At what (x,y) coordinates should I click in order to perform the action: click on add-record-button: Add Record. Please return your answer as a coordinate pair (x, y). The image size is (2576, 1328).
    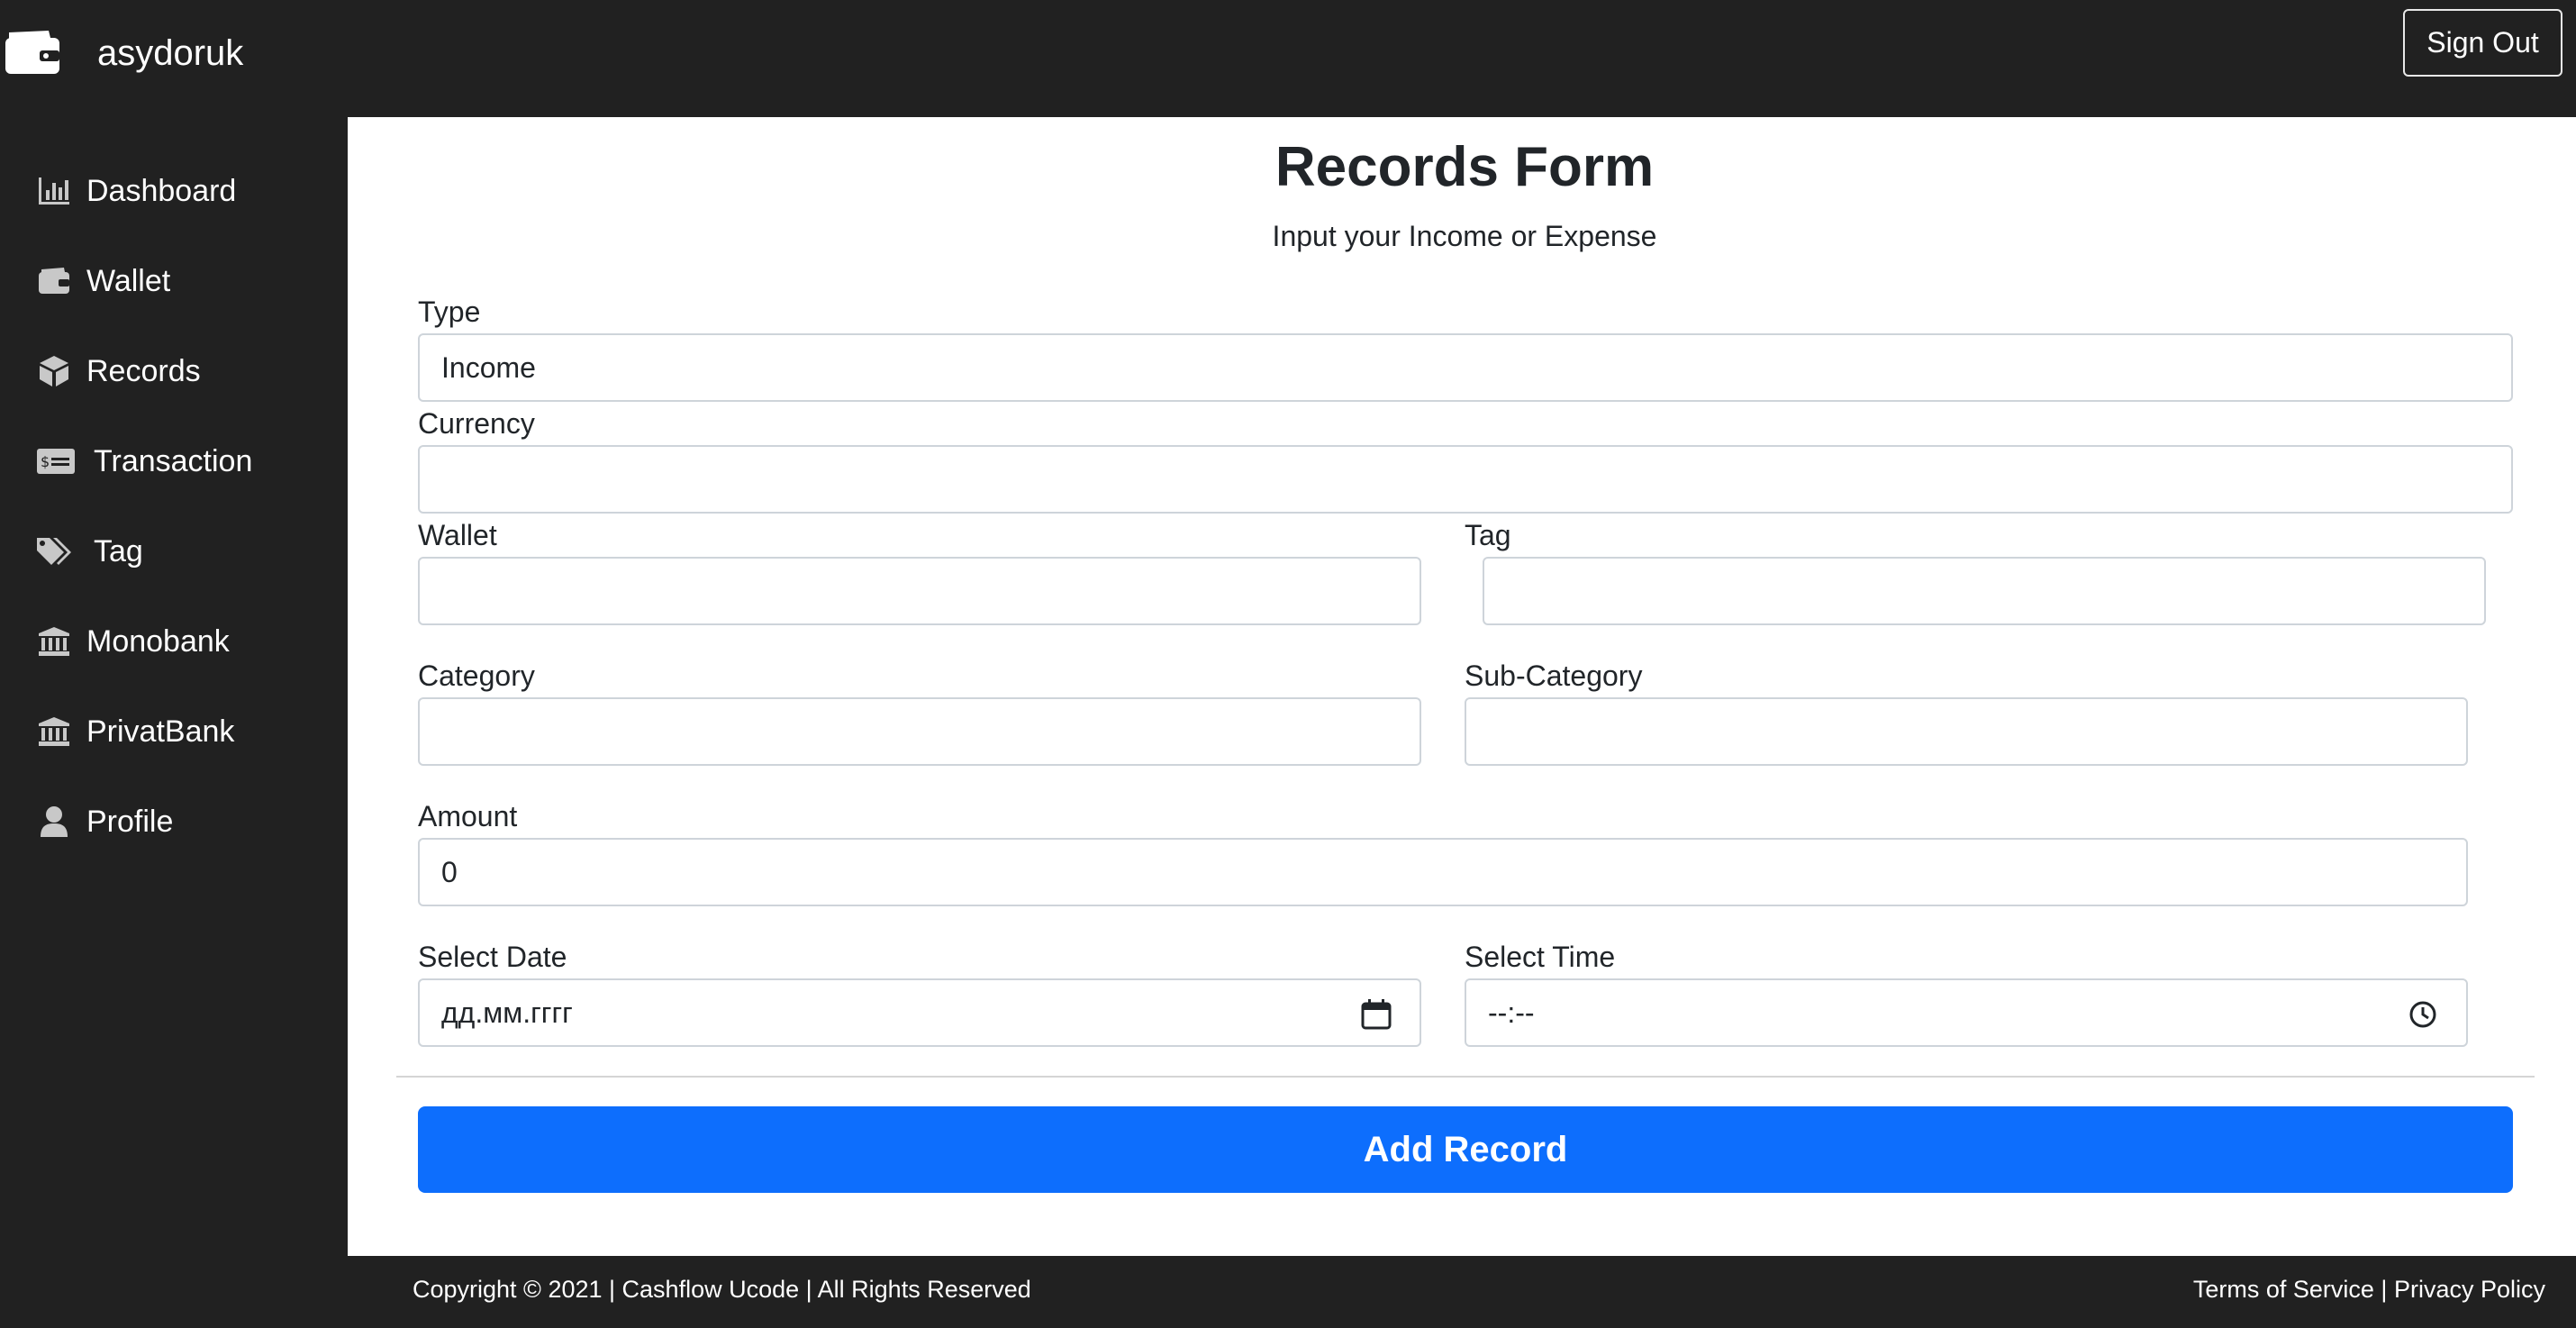
    Looking at the image, I should click on (1465, 1150).